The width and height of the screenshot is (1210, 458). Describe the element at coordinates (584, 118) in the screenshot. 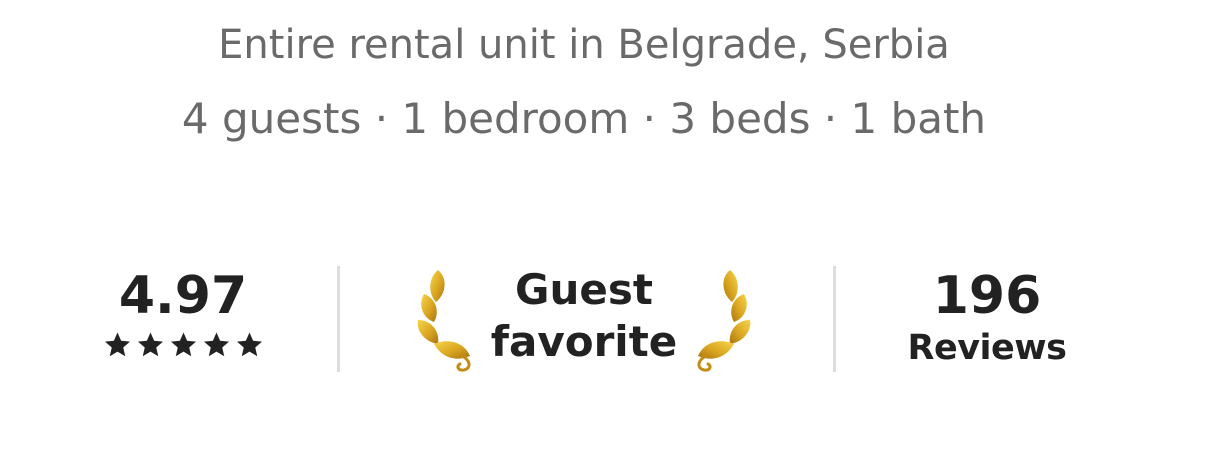

I see `listing-details: 4 guests · 1 bedroom · 3 beds · 1 bath` at that location.